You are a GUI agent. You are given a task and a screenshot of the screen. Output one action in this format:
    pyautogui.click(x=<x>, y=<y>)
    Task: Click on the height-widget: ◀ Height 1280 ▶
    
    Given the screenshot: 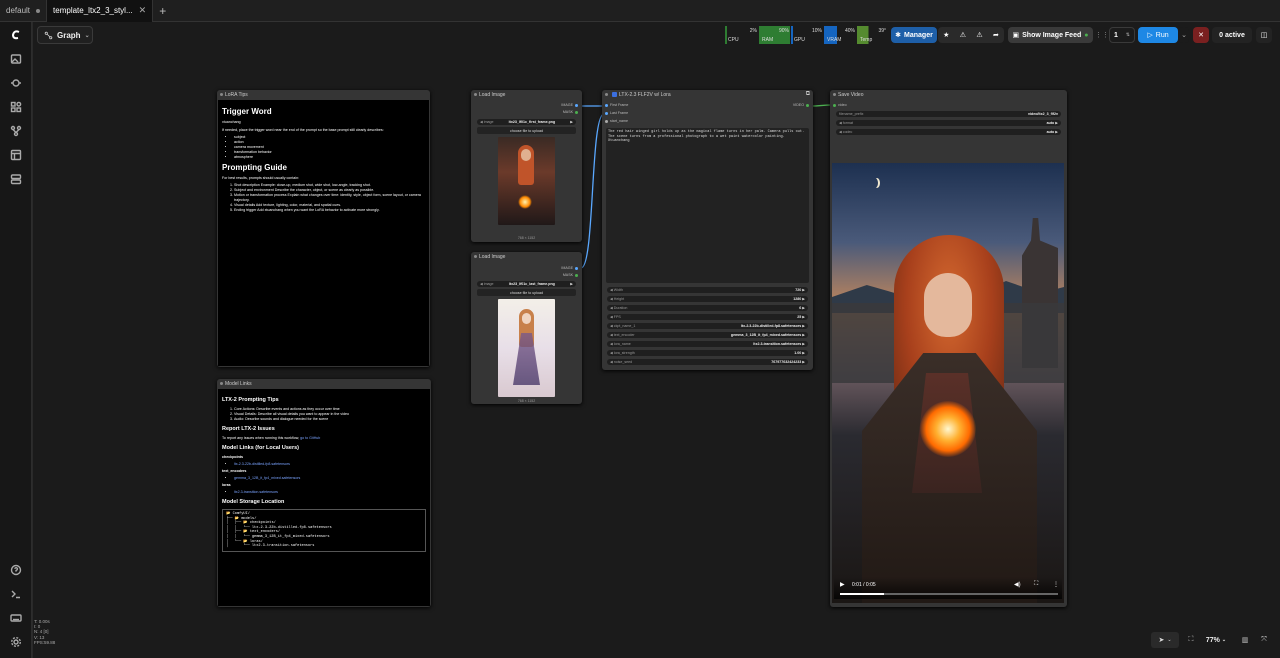 What is the action you would take?
    pyautogui.click(x=707, y=299)
    